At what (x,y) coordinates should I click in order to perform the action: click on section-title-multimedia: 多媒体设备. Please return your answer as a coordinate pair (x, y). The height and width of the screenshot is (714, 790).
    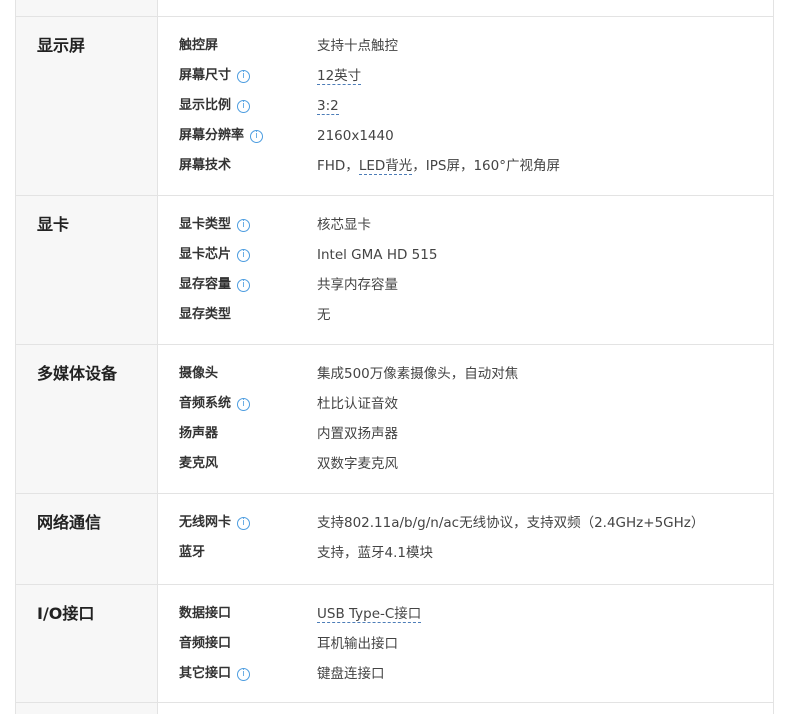
    Looking at the image, I should click on (77, 373).